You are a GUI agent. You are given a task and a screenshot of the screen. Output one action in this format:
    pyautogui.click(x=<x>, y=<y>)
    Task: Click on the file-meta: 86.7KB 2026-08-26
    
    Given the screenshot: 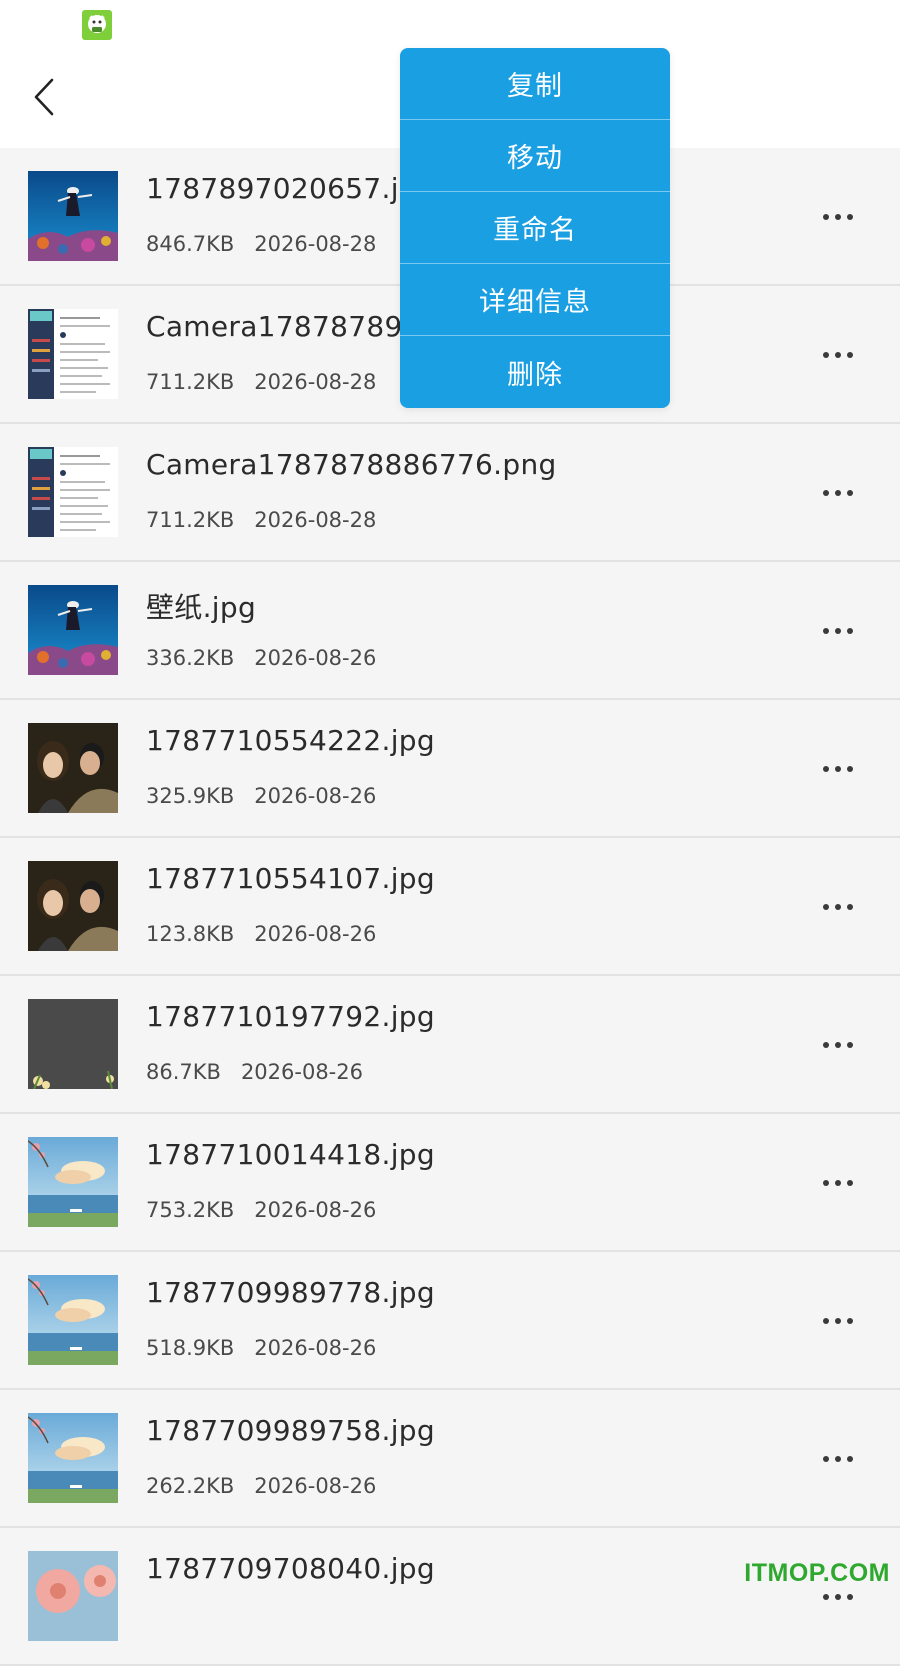 What is the action you would take?
    pyautogui.click(x=254, y=1072)
    